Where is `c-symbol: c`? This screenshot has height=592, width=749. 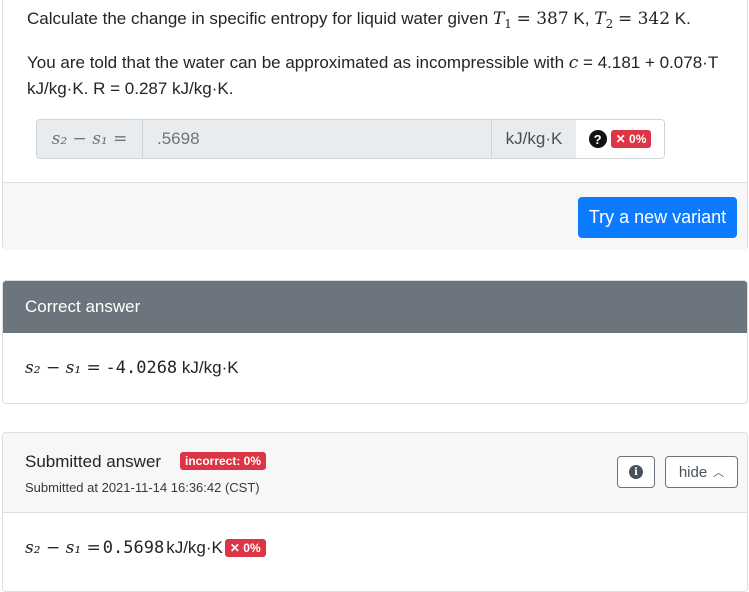
c-symbol: c is located at coordinates (573, 63).